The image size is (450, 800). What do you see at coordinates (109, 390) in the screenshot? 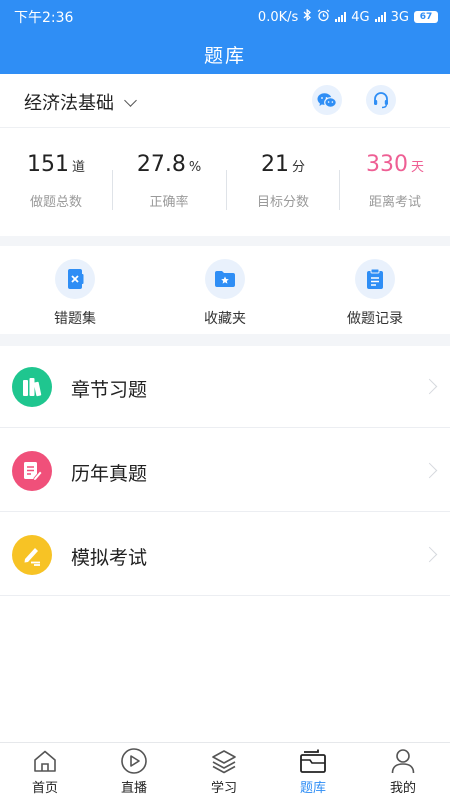
I see `menu-label: 章节习题` at bounding box center [109, 390].